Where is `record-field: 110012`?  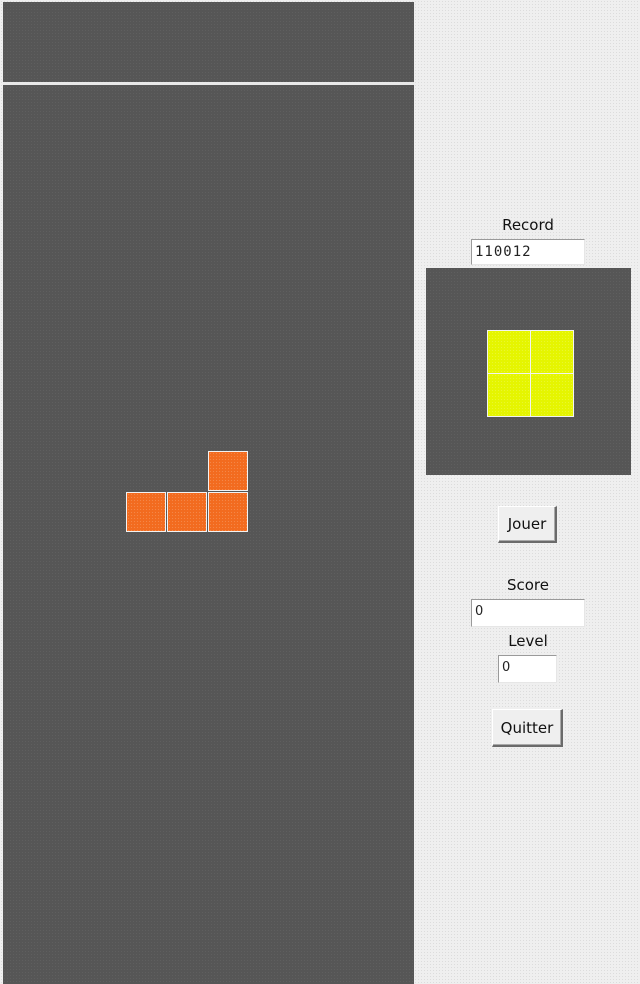
record-field: 110012 is located at coordinates (528, 252).